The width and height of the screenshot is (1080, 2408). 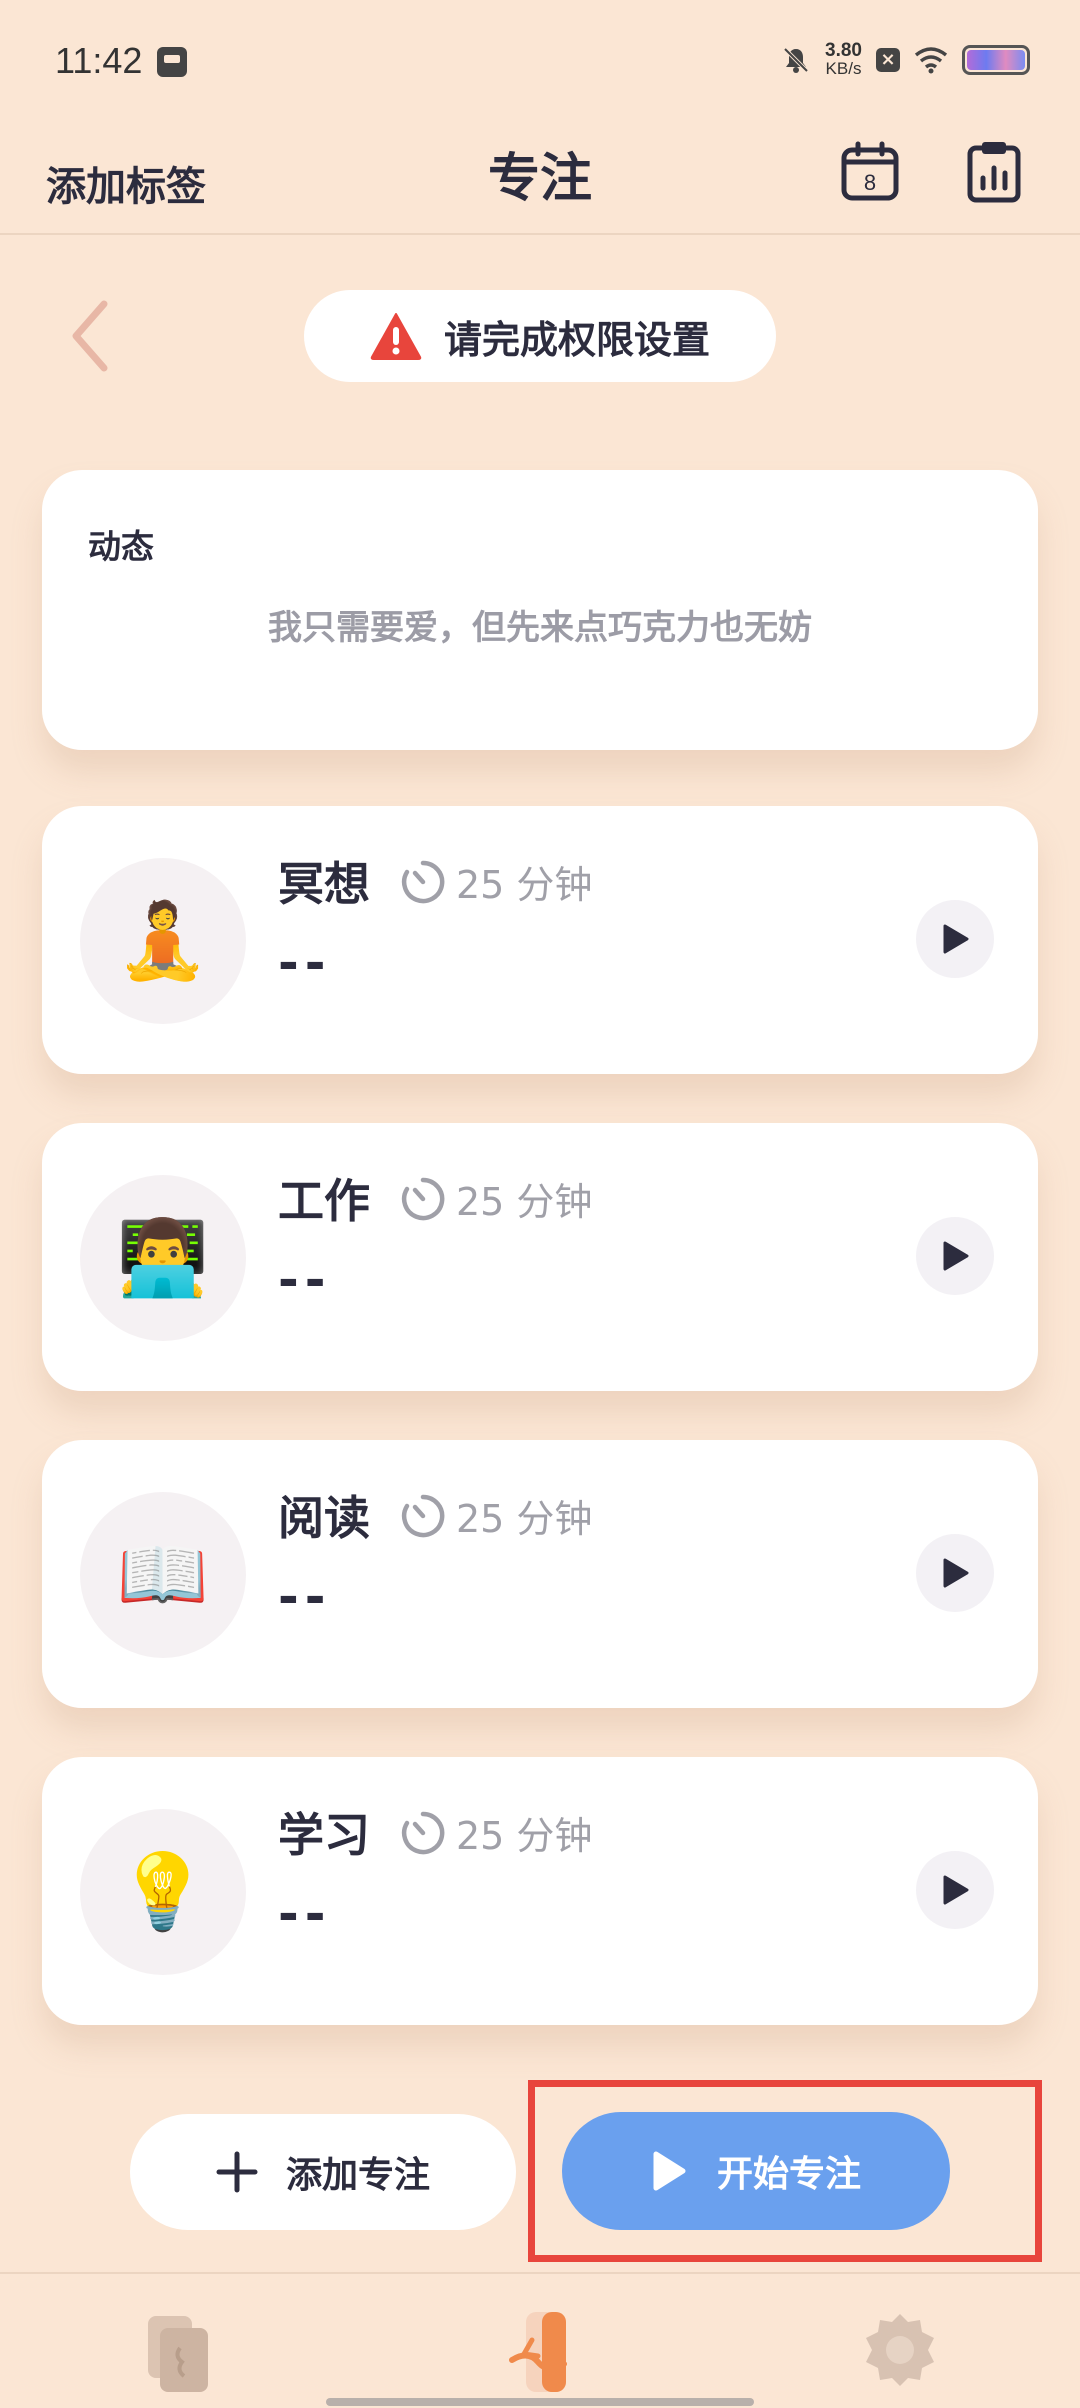 I want to click on focus-card-work: 👨‍💻 工作 25 分钟 --, so click(x=540, y=1257).